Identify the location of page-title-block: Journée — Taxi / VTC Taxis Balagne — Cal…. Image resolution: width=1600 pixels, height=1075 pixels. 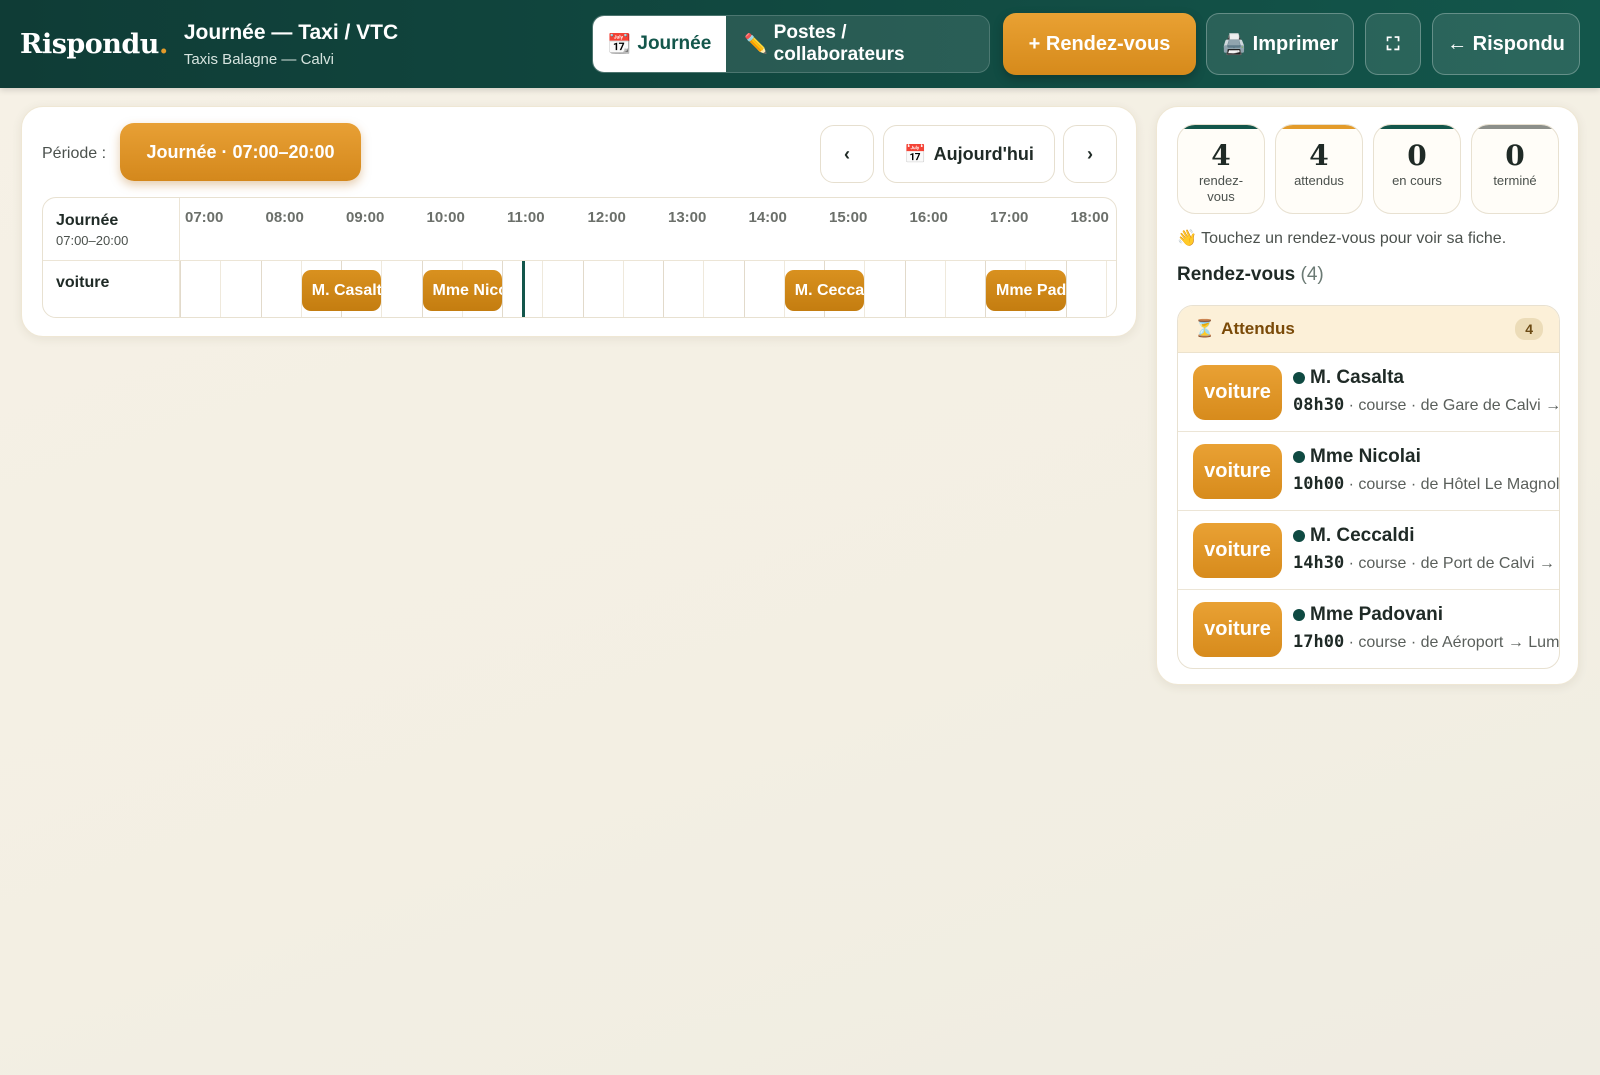
(291, 44).